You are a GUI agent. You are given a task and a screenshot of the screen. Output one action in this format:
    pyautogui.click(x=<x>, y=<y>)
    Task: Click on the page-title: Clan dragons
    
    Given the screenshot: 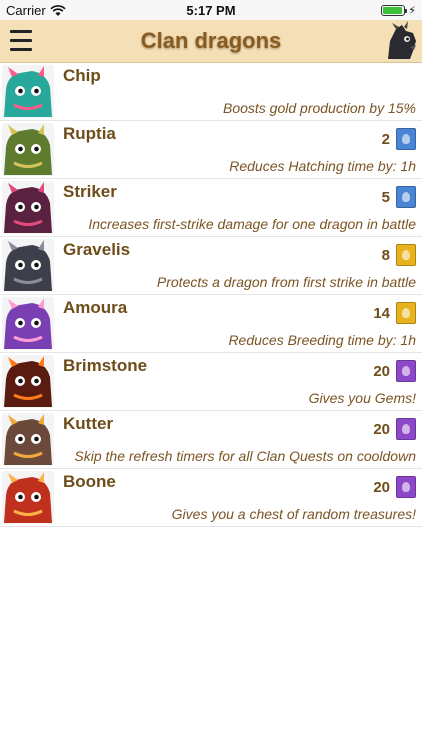 What is the action you would take?
    pyautogui.click(x=211, y=40)
    